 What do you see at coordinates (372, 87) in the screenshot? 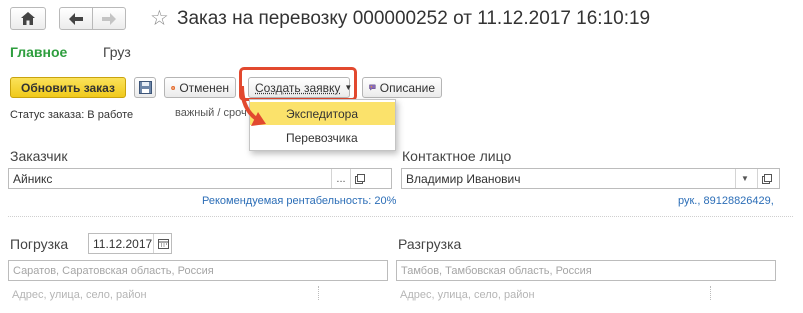
I see `speech-bubble-icon` at bounding box center [372, 87].